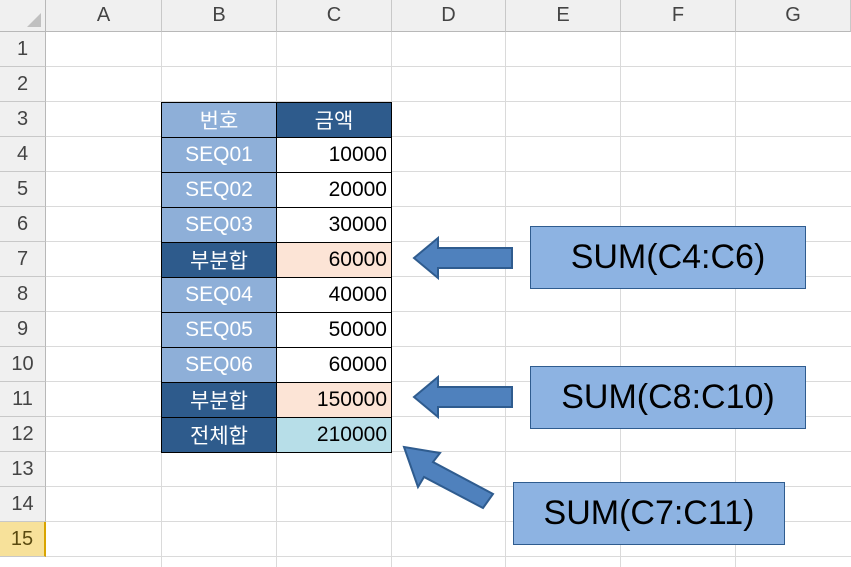 The image size is (851, 567). I want to click on row-header-8: 8, so click(23, 294).